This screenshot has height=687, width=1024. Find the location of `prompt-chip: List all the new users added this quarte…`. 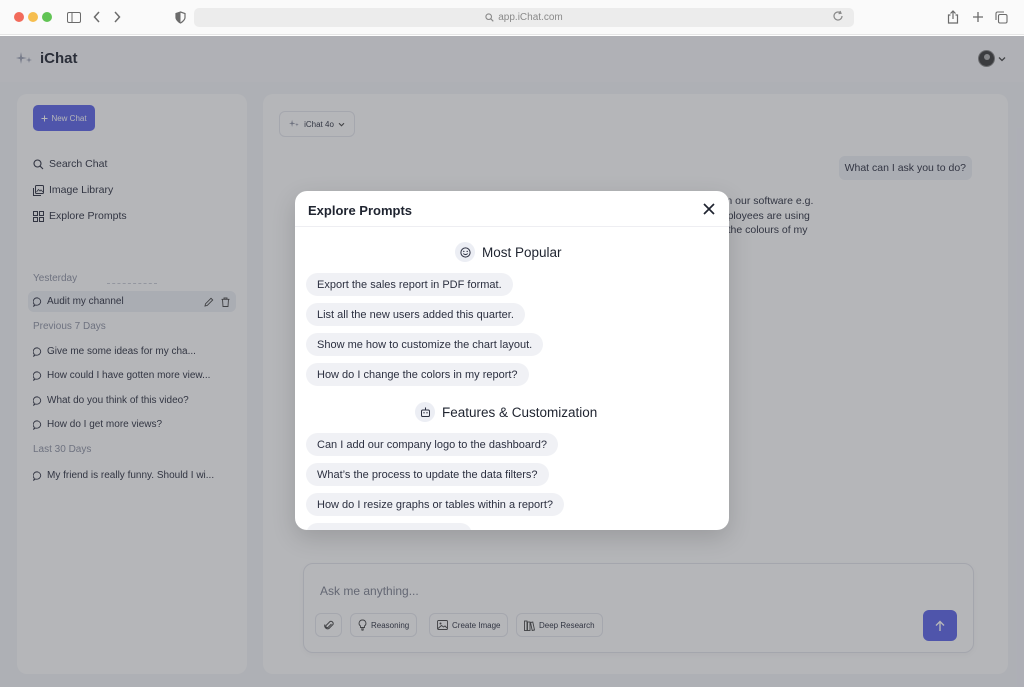

prompt-chip: List all the new users added this quarte… is located at coordinates (415, 314).